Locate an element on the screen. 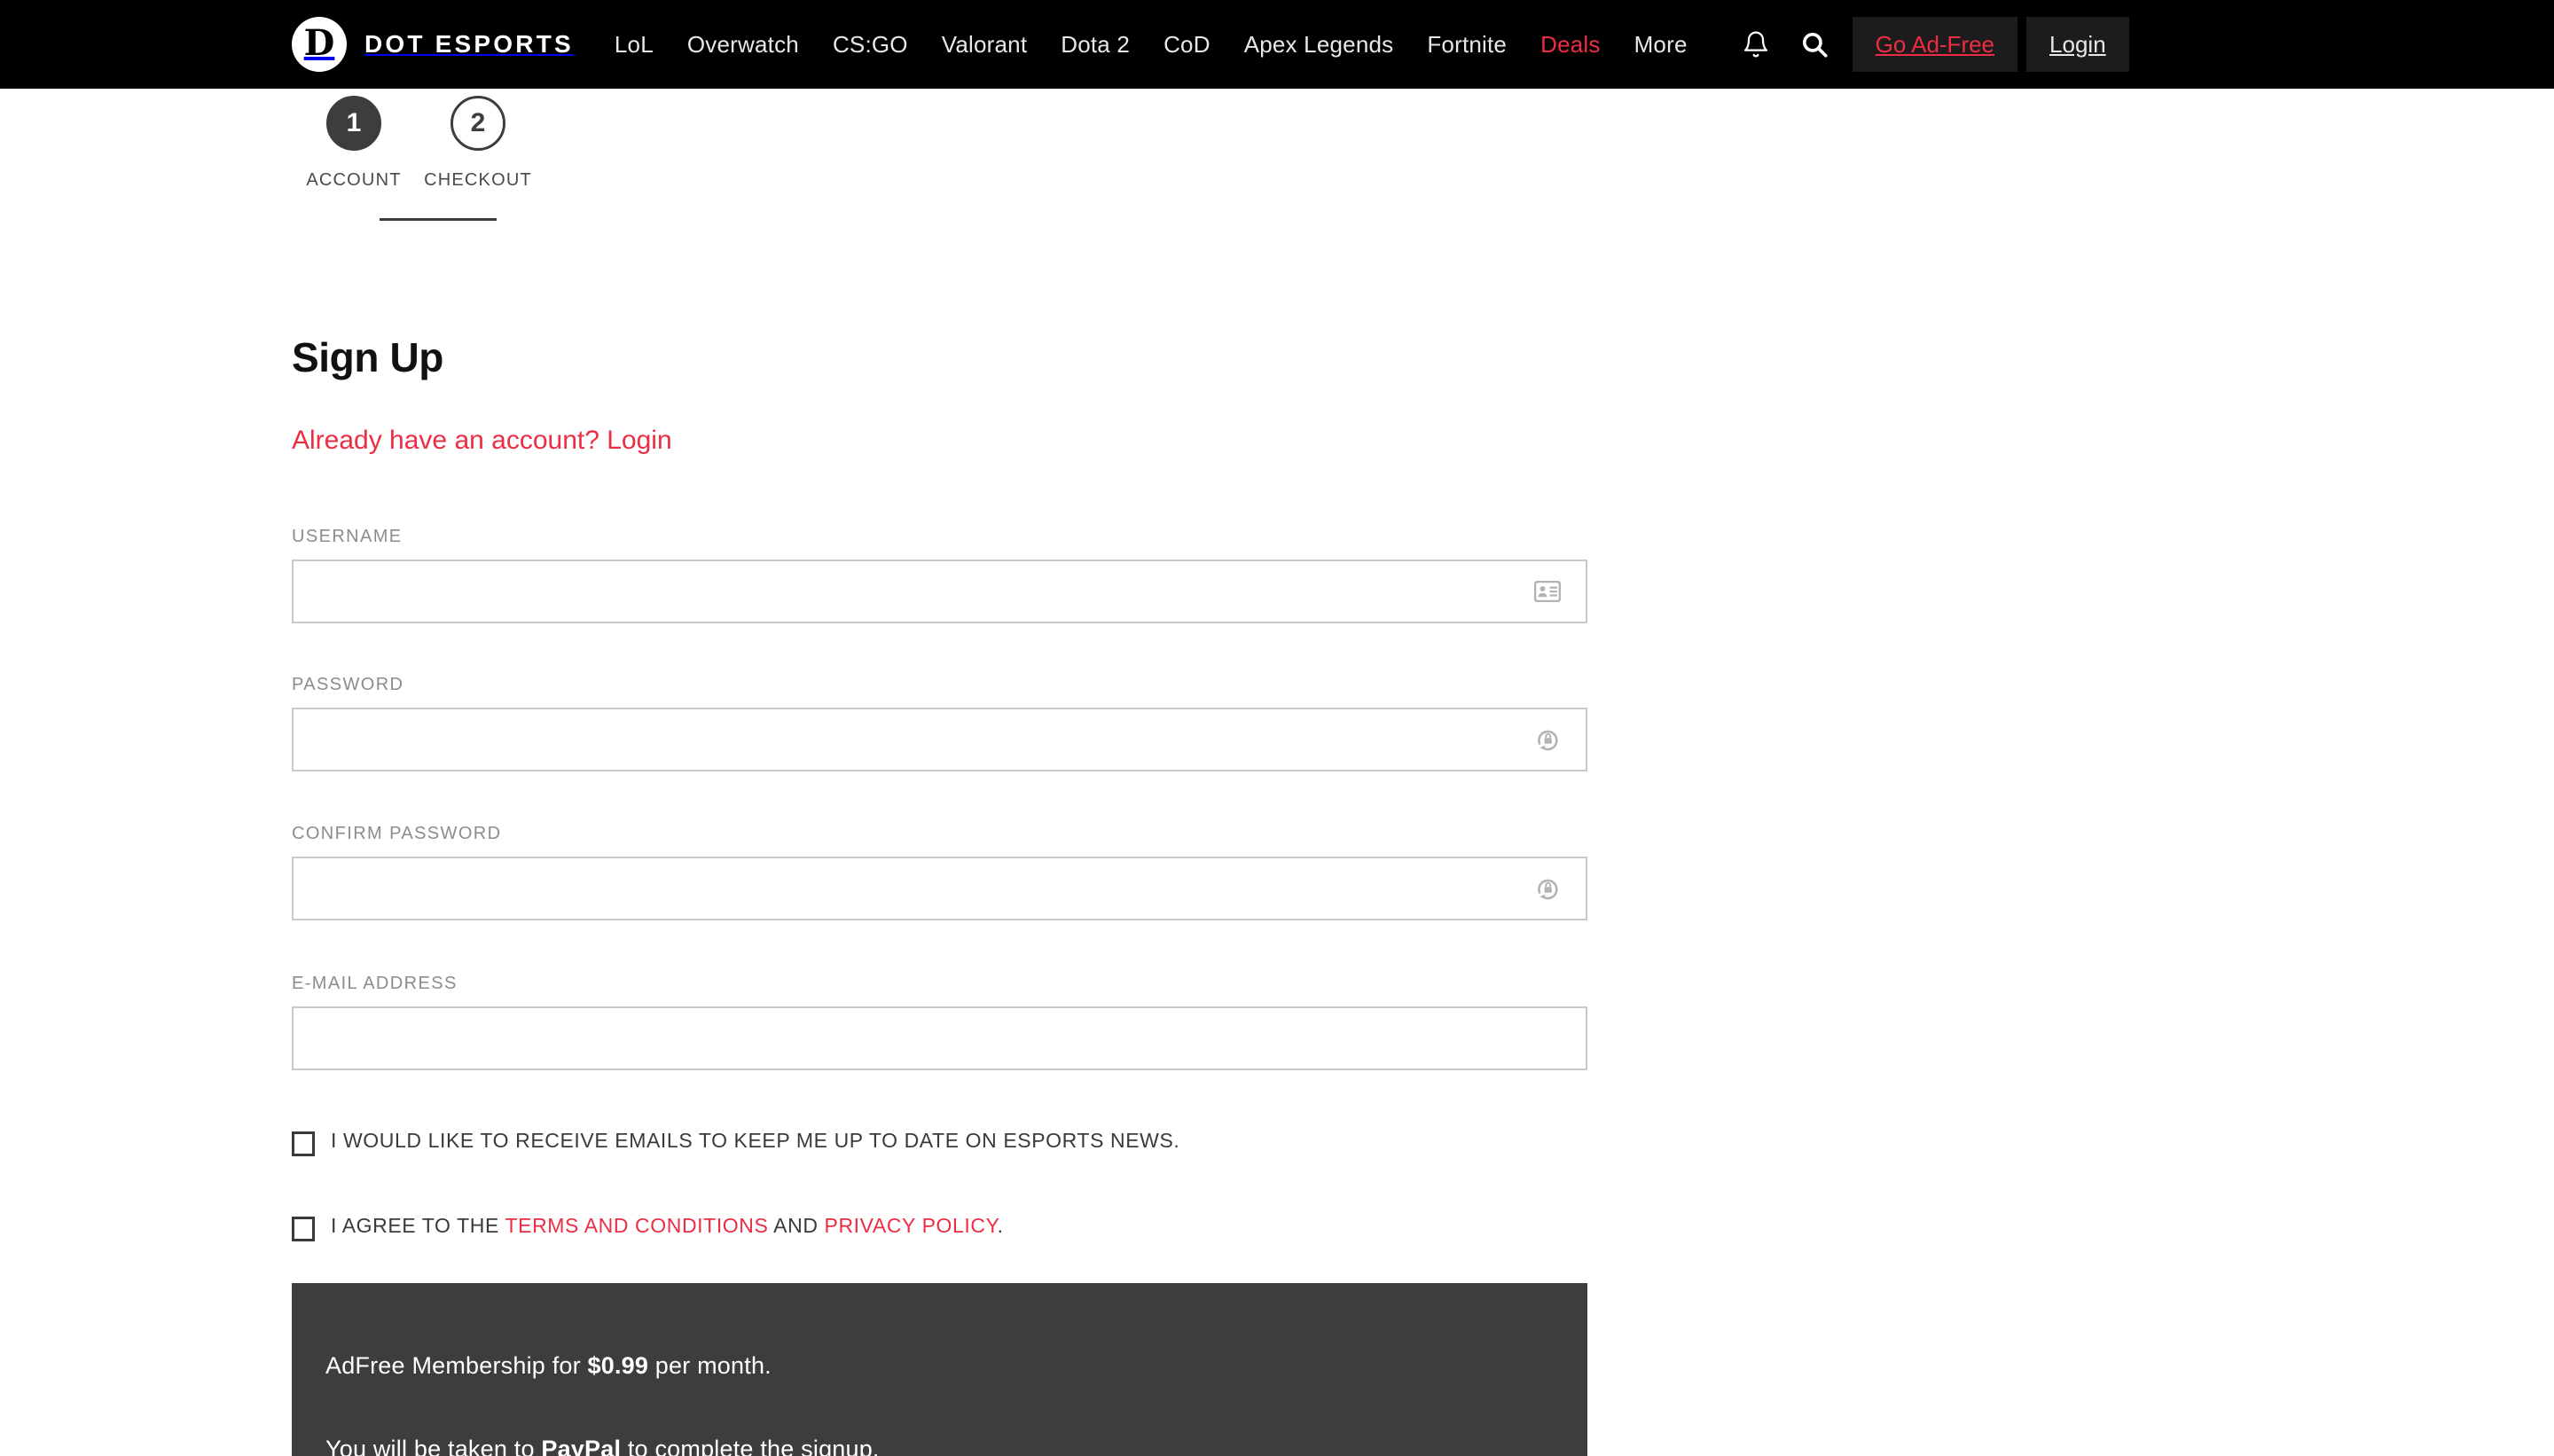 This screenshot has height=1456, width=2554. field-username-label: USERNAME is located at coordinates (347, 536).